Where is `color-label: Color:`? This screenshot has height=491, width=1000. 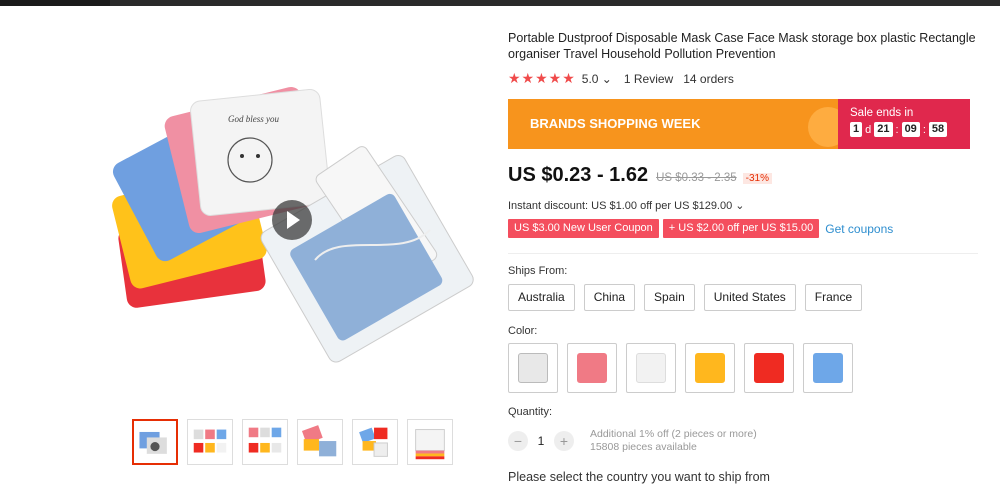 color-label: Color: is located at coordinates (523, 331).